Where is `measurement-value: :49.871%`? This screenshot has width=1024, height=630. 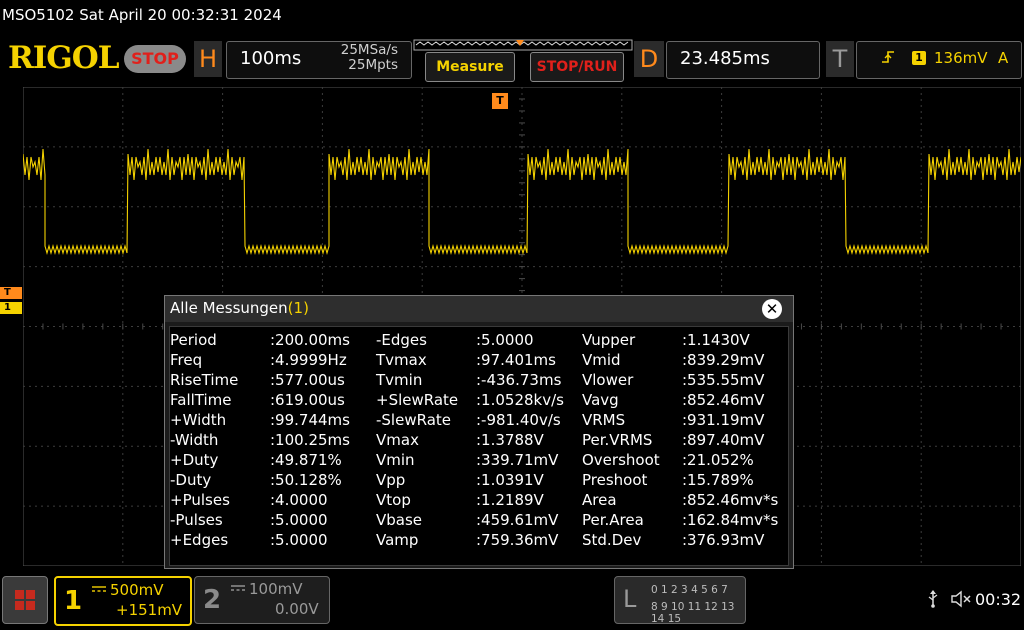
measurement-value: :49.871% is located at coordinates (306, 460).